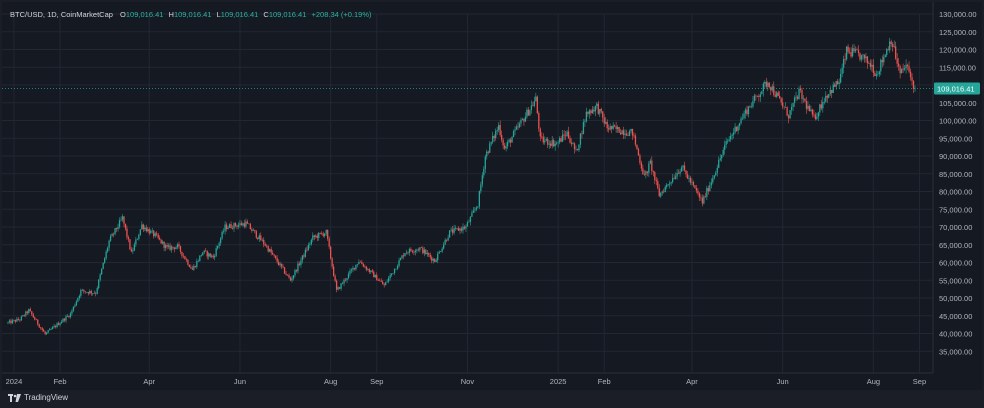 This screenshot has height=408, width=984. I want to click on y-tick-label: 100,000.00, so click(958, 121).